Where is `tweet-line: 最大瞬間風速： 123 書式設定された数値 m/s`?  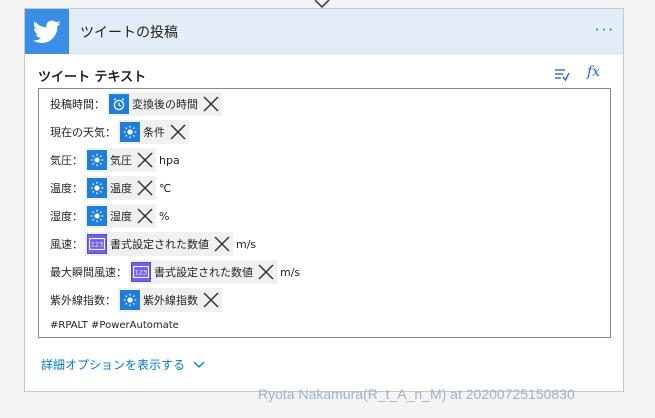 tweet-line: 最大瞬間風速： 123 書式設定された数値 m/s is located at coordinates (175, 272).